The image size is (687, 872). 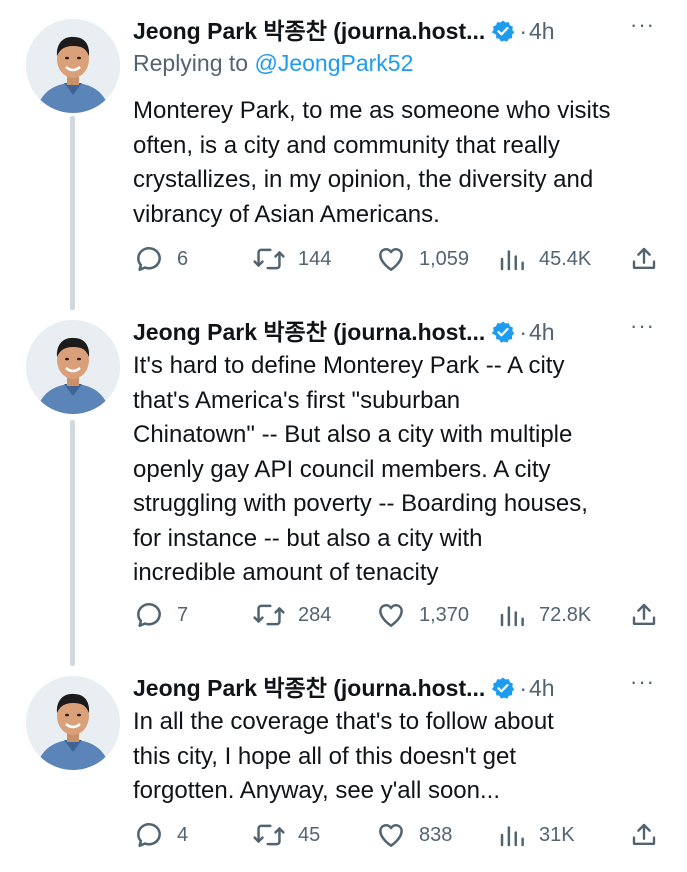 I want to click on like-count: 838, so click(x=436, y=834).